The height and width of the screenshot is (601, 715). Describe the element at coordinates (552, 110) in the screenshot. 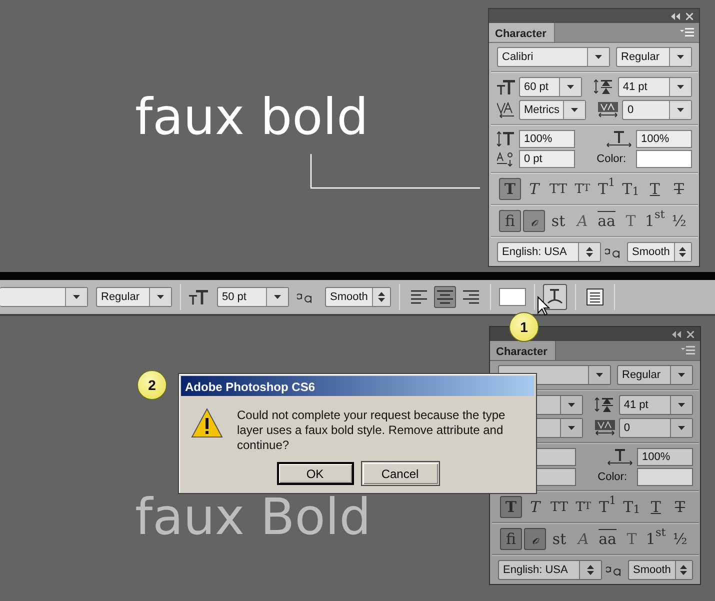

I see `kerning-dropdown: Metrics` at that location.